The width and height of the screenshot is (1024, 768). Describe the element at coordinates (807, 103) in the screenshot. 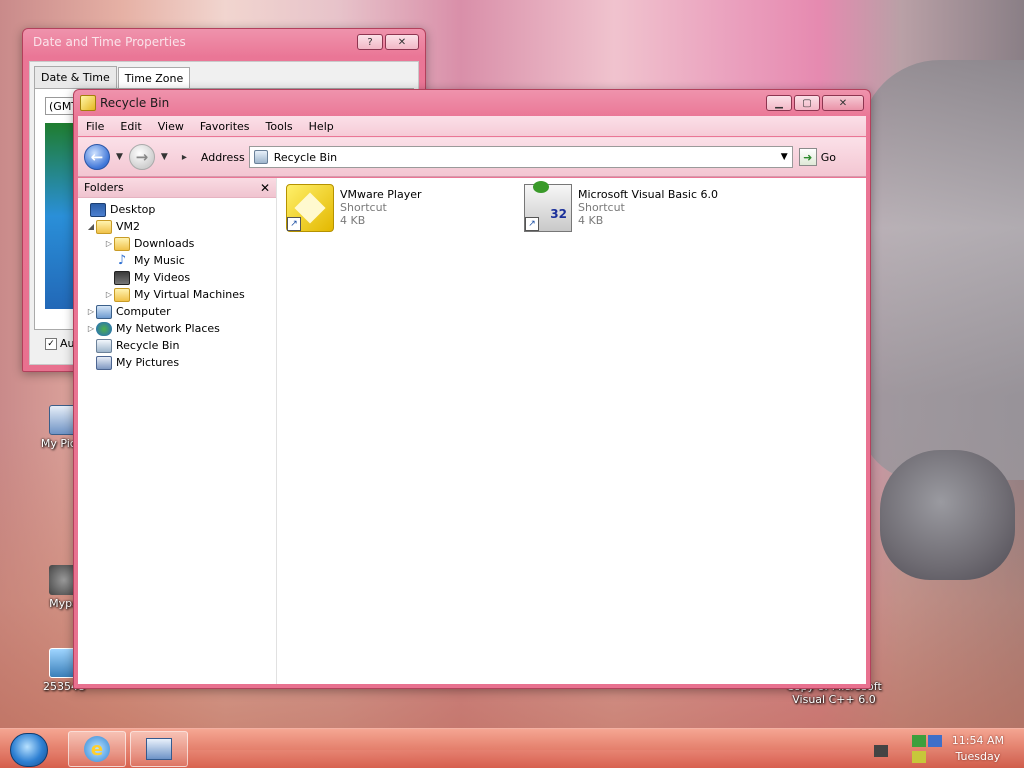

I see `maximize-button: ▢` at that location.